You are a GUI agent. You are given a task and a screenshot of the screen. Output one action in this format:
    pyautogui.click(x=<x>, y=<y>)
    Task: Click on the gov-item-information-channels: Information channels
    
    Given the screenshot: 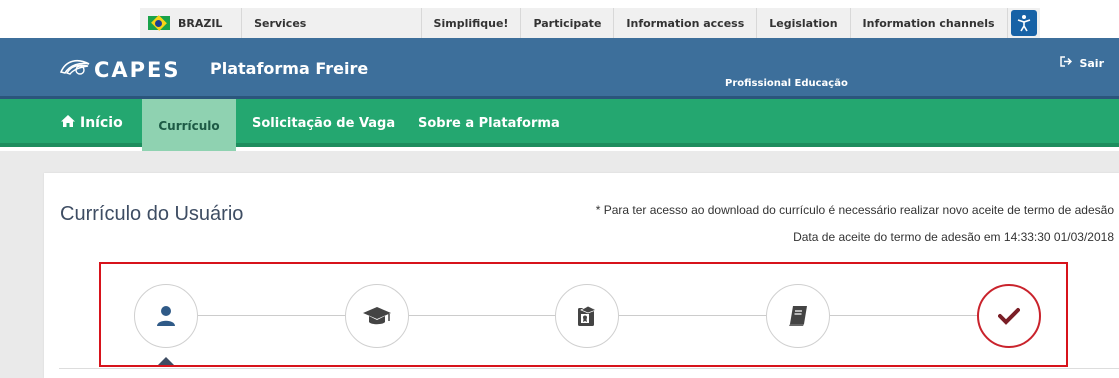 What is the action you would take?
    pyautogui.click(x=929, y=23)
    